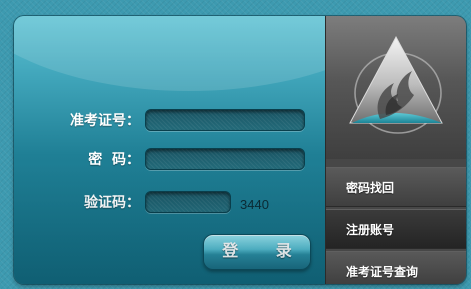  I want to click on exam-id-input, so click(225, 120).